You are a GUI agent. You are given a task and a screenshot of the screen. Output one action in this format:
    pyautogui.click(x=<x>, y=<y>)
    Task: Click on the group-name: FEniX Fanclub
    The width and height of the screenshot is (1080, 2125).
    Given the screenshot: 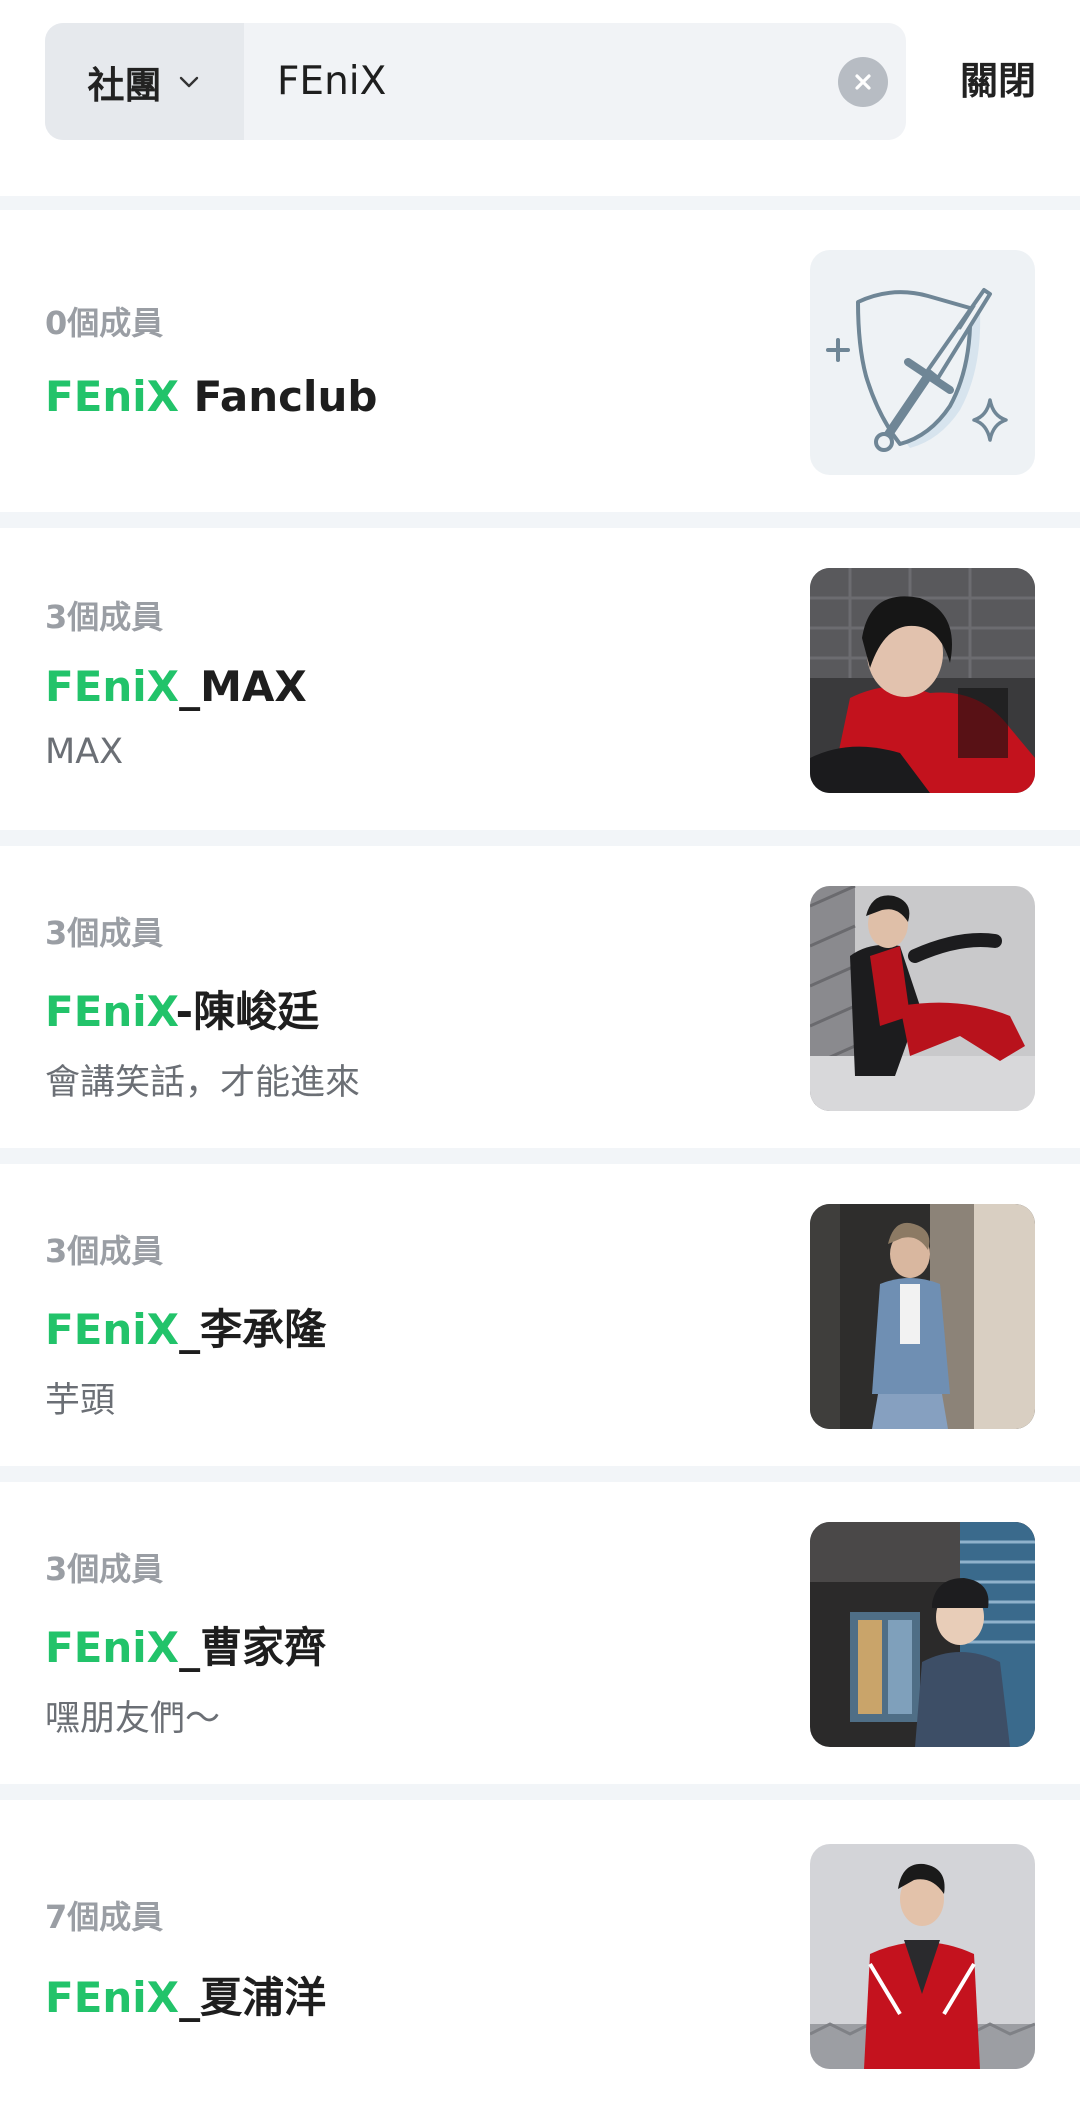 What is the action you would take?
    pyautogui.click(x=211, y=396)
    